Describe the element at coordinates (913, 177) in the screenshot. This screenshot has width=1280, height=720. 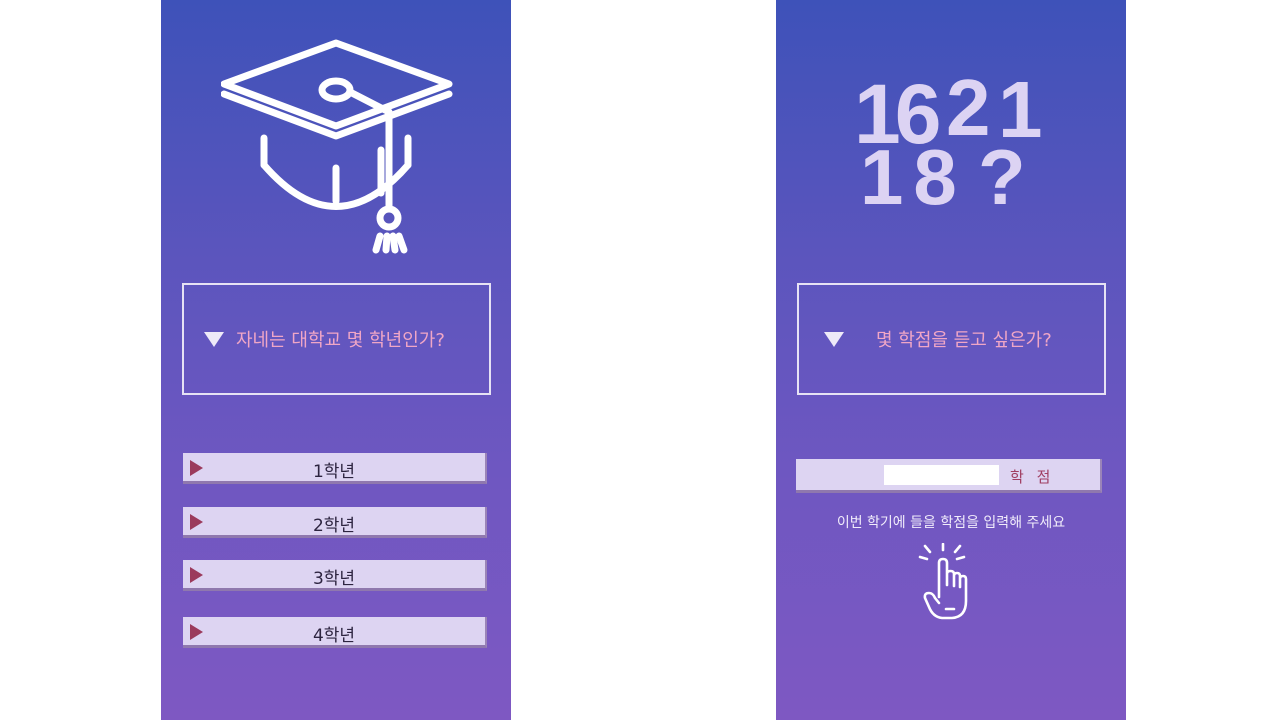
I see `number-18: 18` at that location.